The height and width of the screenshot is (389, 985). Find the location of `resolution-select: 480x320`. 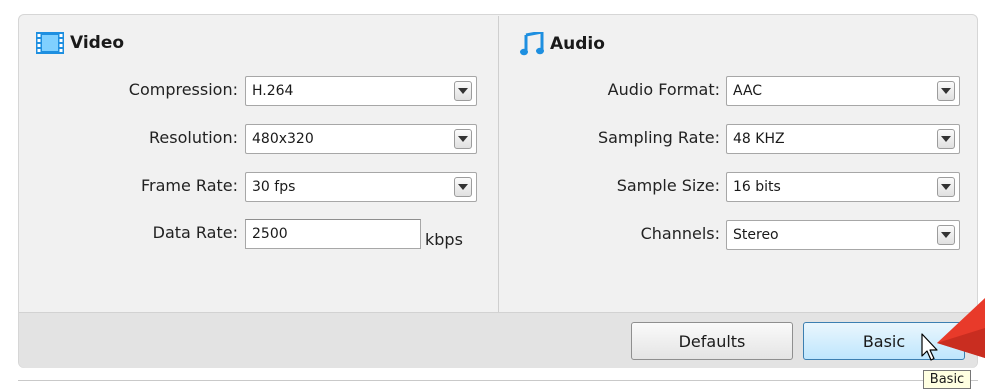

resolution-select: 480x320 is located at coordinates (361, 139).